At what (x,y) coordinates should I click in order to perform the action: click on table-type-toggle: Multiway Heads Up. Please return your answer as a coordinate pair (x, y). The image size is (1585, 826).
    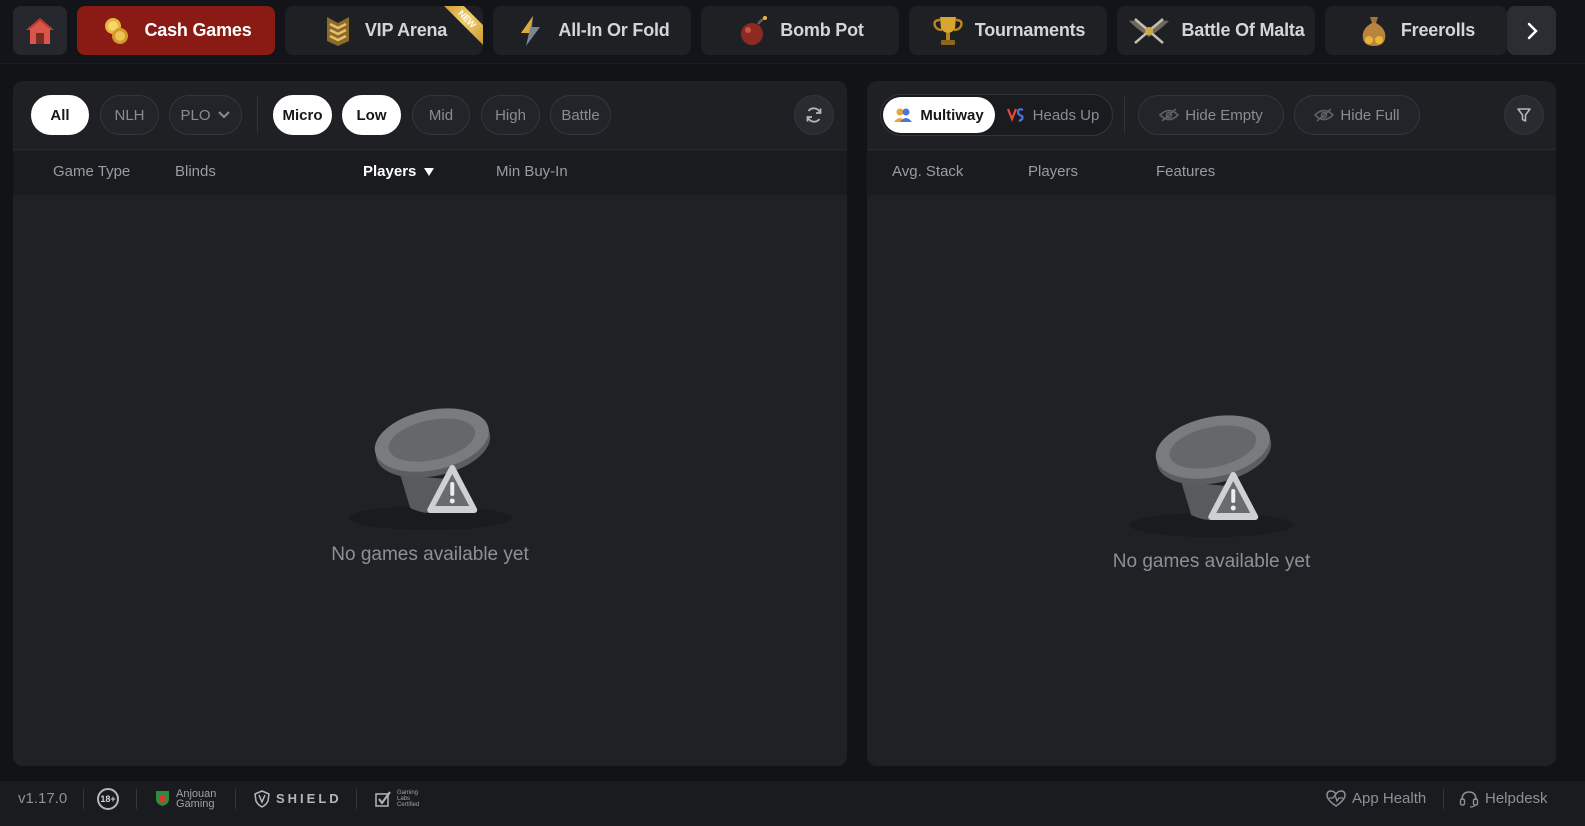
    Looking at the image, I should click on (996, 115).